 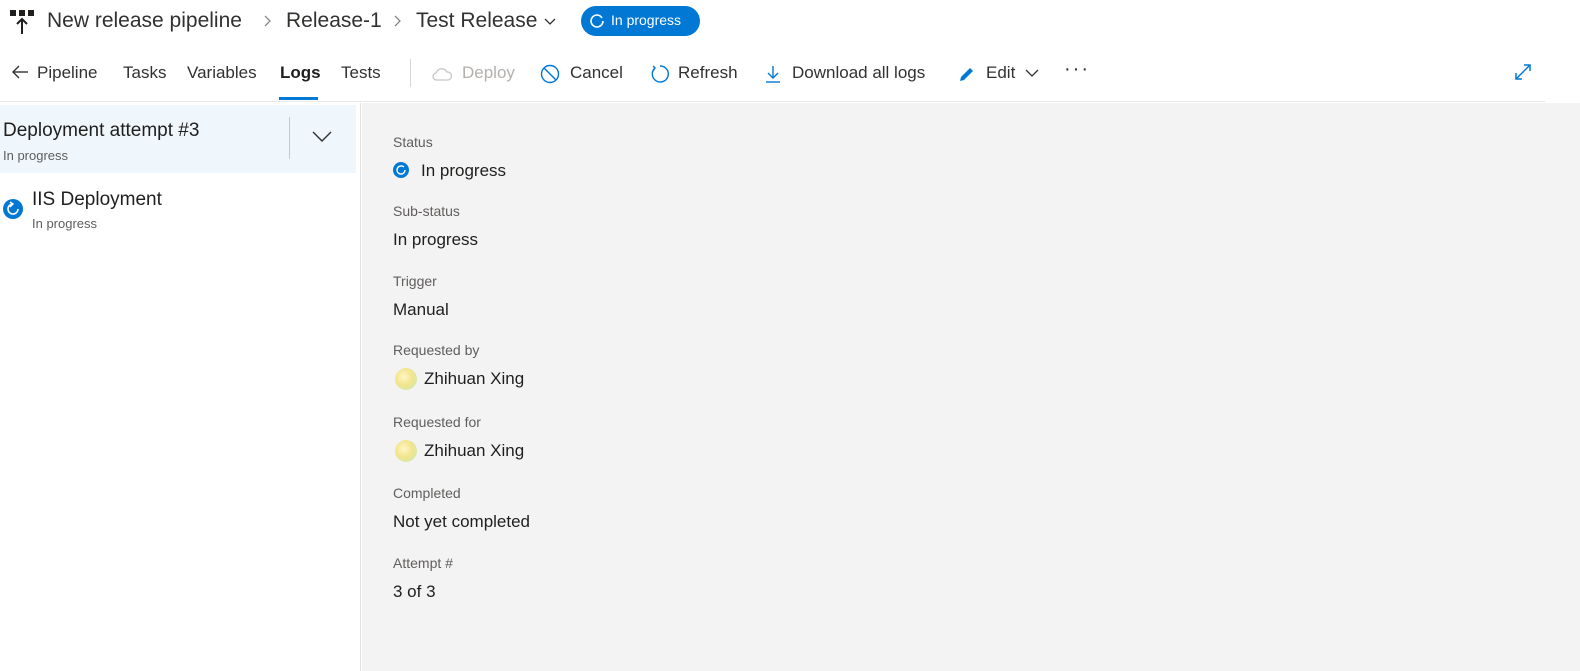 What do you see at coordinates (1000, 73) in the screenshot?
I see `edit-button: Edit` at bounding box center [1000, 73].